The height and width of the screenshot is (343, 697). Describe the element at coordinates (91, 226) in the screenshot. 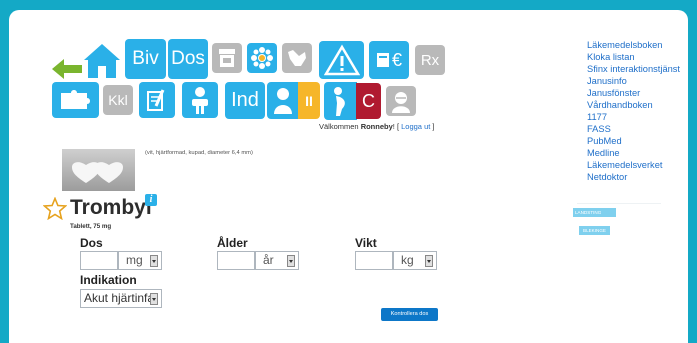

I see `drug-form: Tablett, 75 mg` at that location.